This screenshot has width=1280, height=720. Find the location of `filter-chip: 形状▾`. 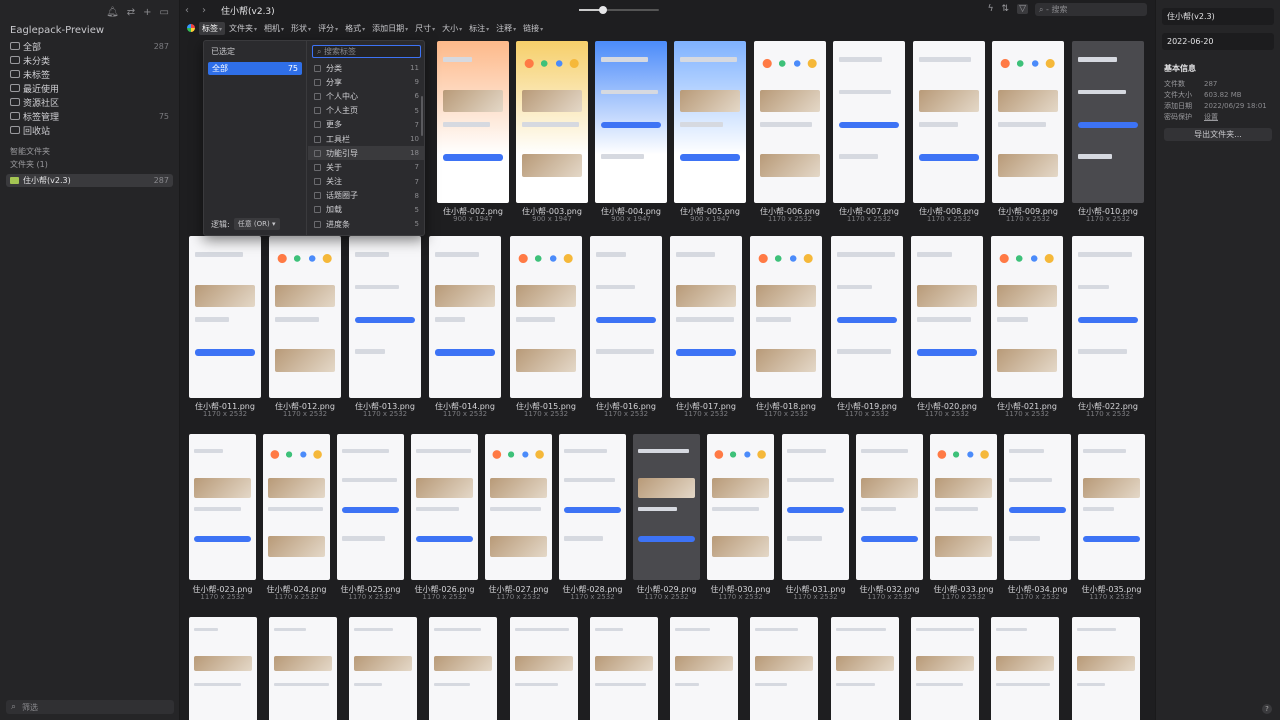

filter-chip: 形状▾ is located at coordinates (301, 28).